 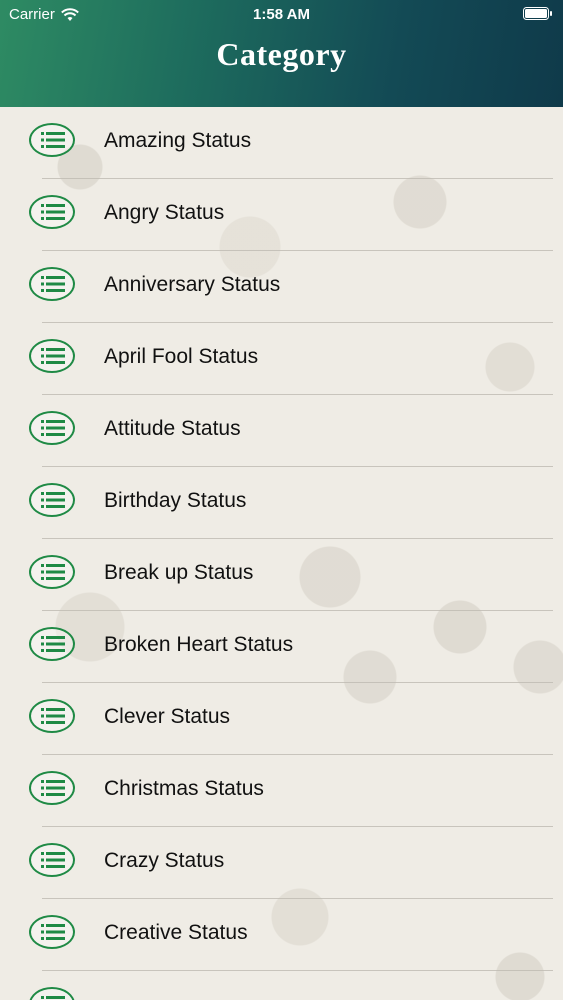 What do you see at coordinates (199, 644) in the screenshot?
I see `list-item-label: Broken Heart Status` at bounding box center [199, 644].